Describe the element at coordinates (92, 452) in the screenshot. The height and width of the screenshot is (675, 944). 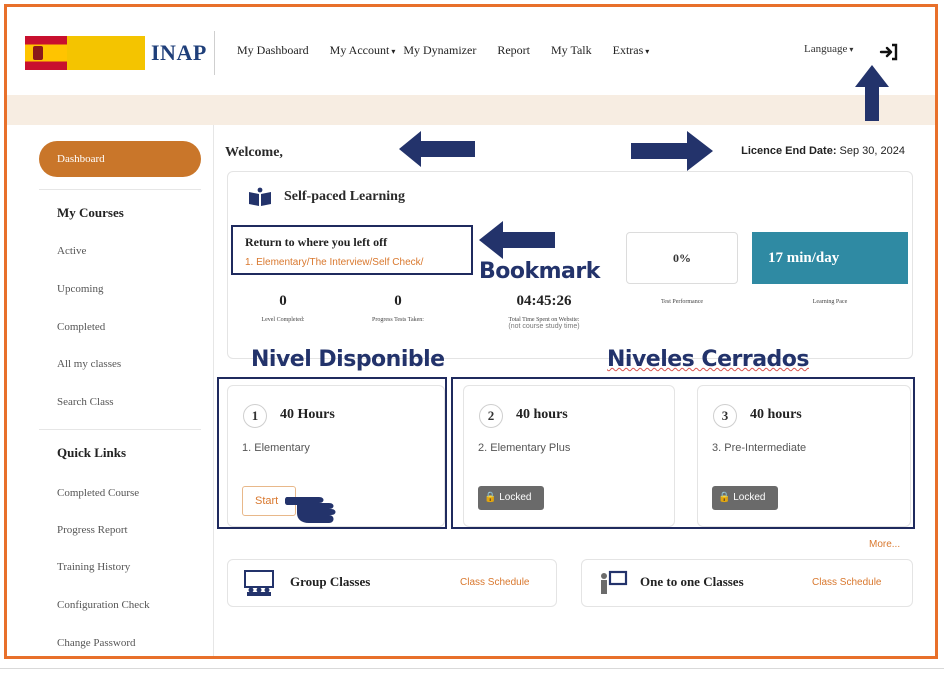
I see `sidebar-quick-links-heading: Quick Links` at that location.